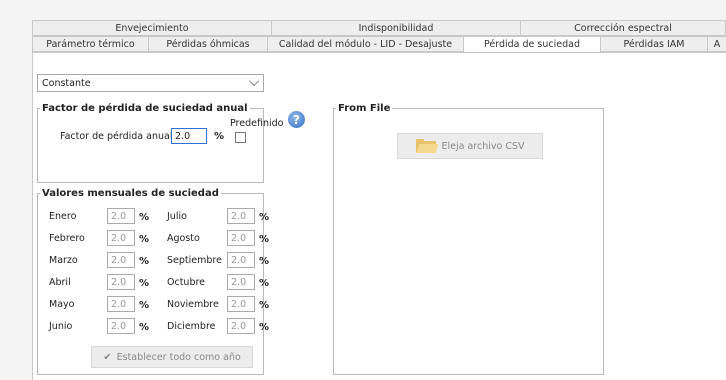 This screenshot has width=726, height=380. Describe the element at coordinates (208, 44) in the screenshot. I see `tab-perdidas-ohmicas: Pérdidas óhmicas` at that location.